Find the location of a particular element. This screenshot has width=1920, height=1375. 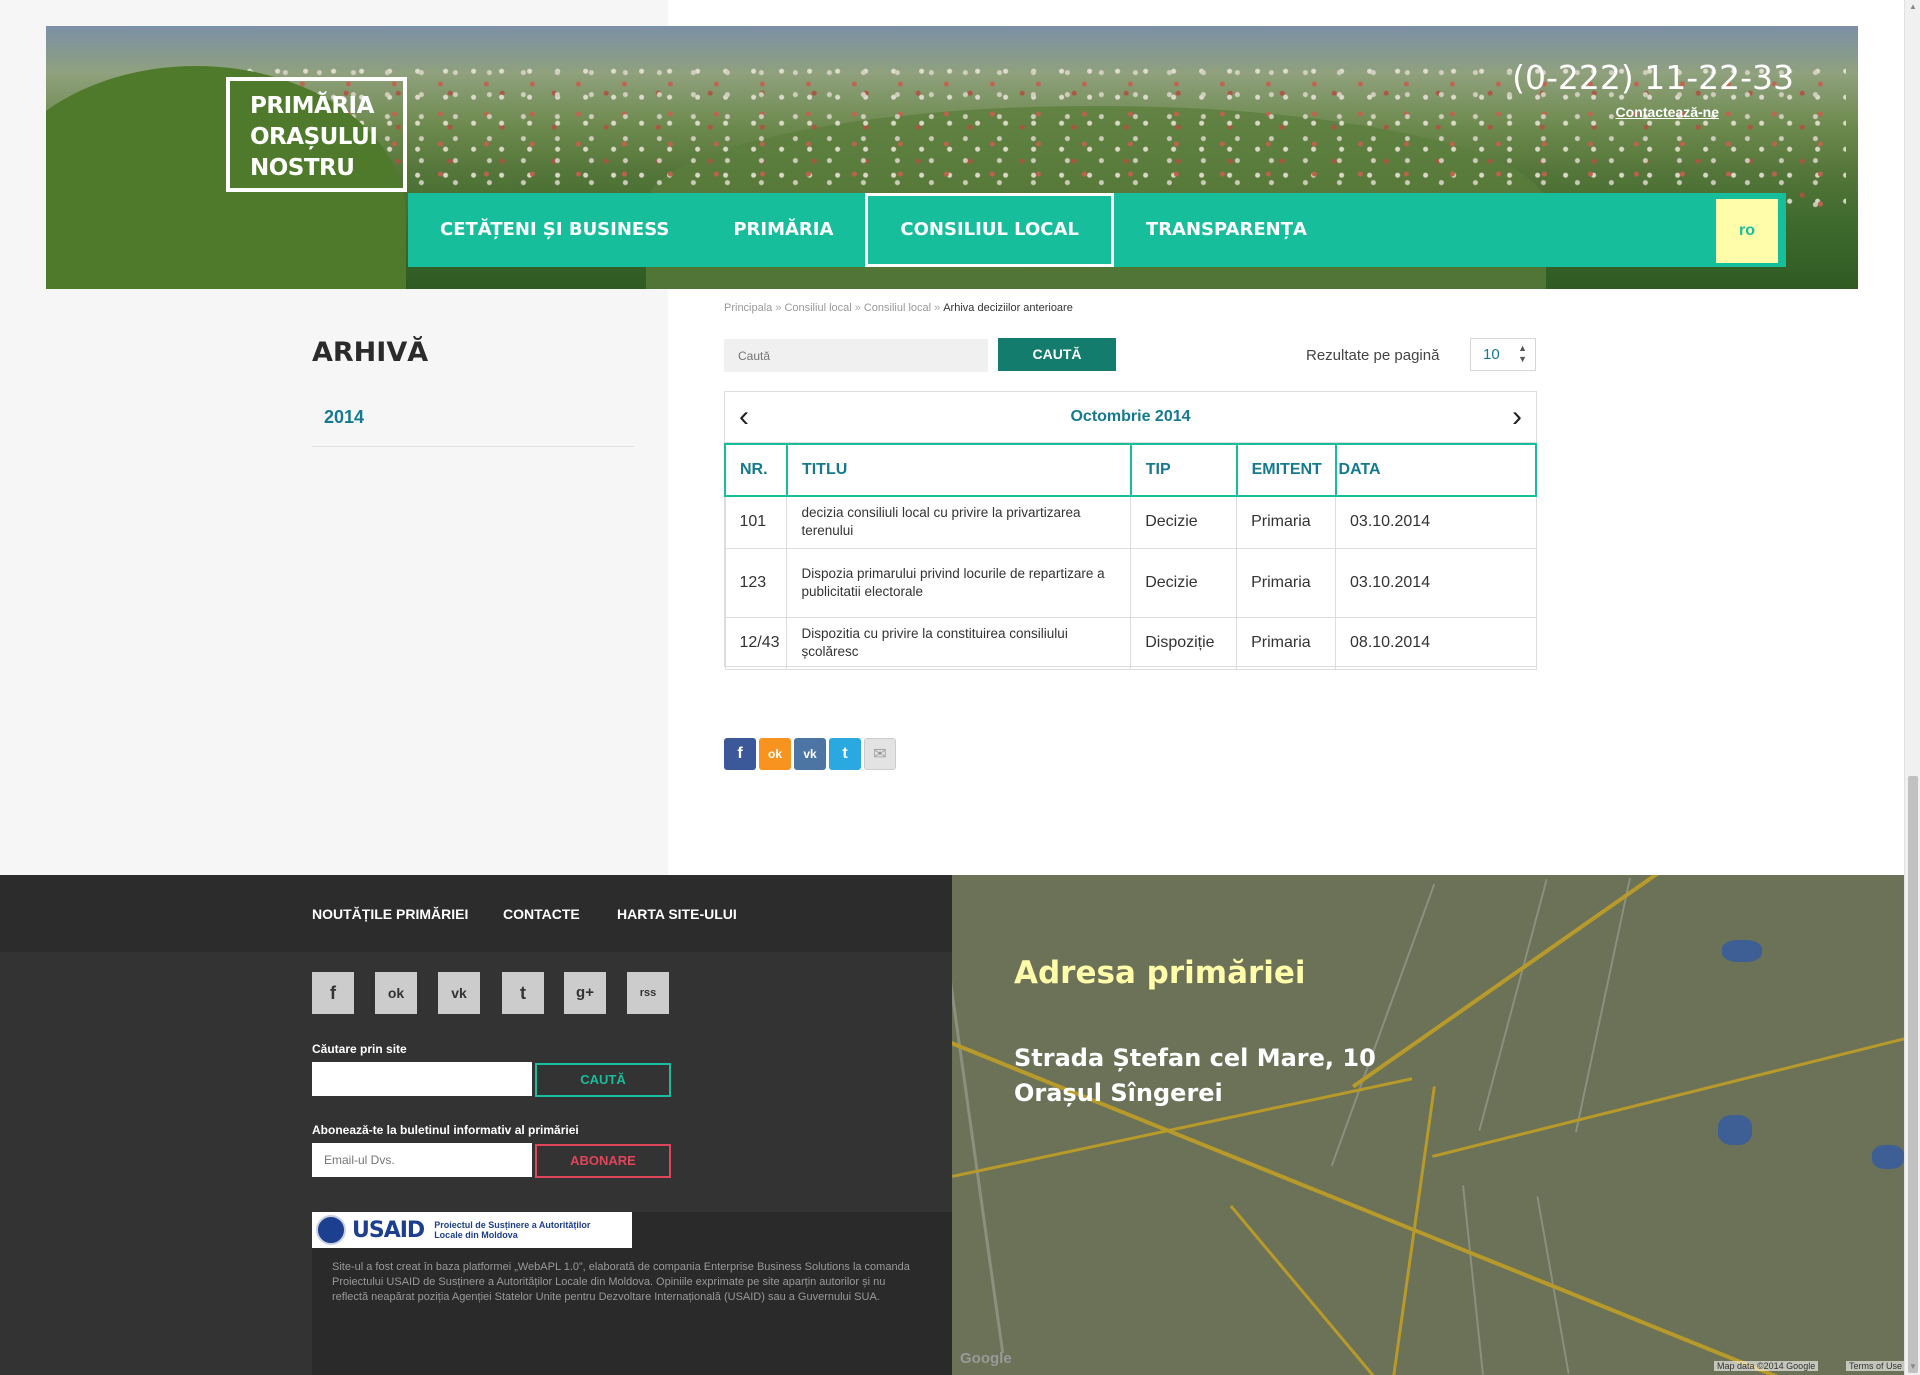

search-button: CAUTĂ is located at coordinates (1057, 354).